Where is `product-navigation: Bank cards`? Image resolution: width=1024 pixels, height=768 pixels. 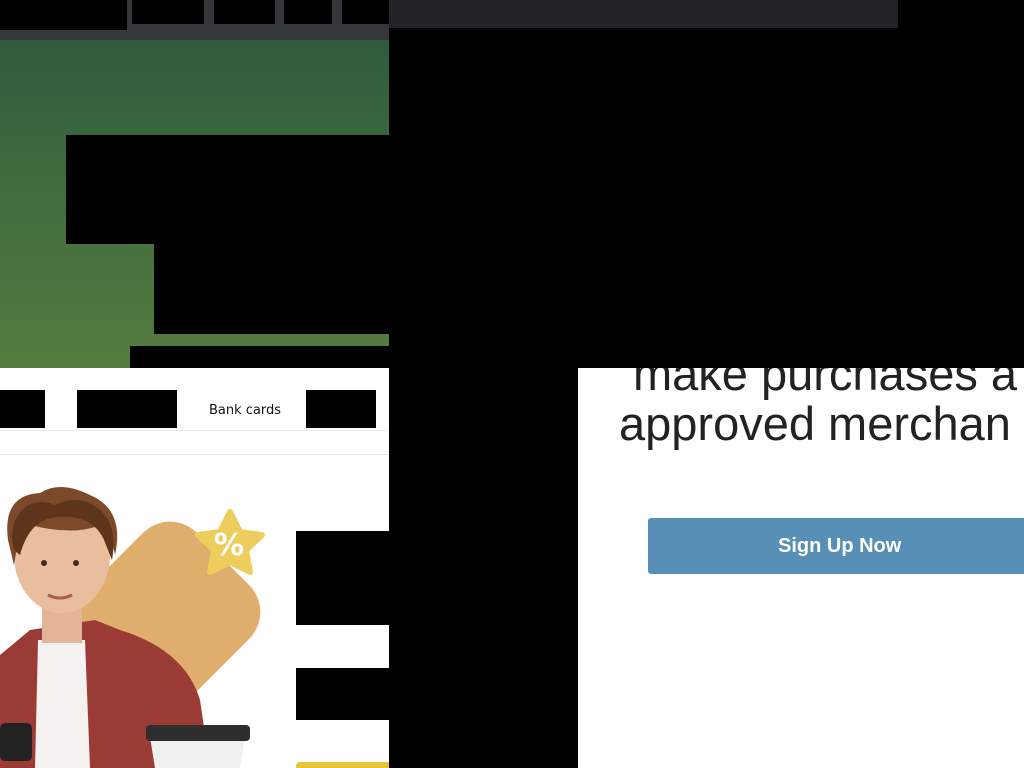
product-navigation: Bank cards is located at coordinates (194, 411).